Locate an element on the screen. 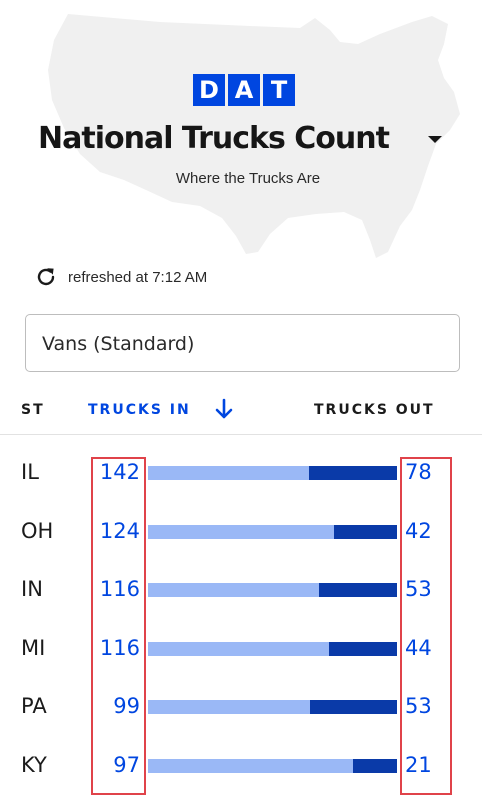 This screenshot has width=482, height=797. state-code: IN is located at coordinates (32, 589).